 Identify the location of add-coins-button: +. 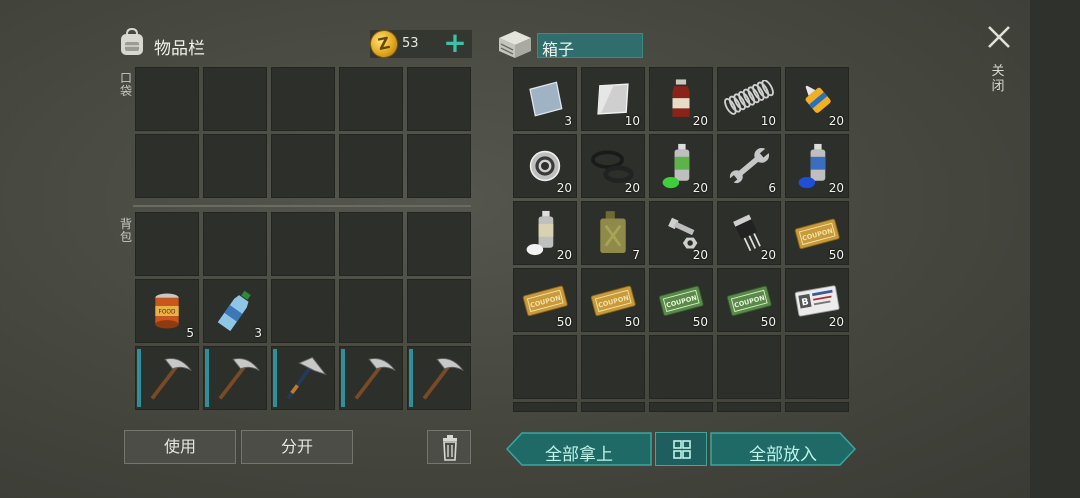
(455, 43).